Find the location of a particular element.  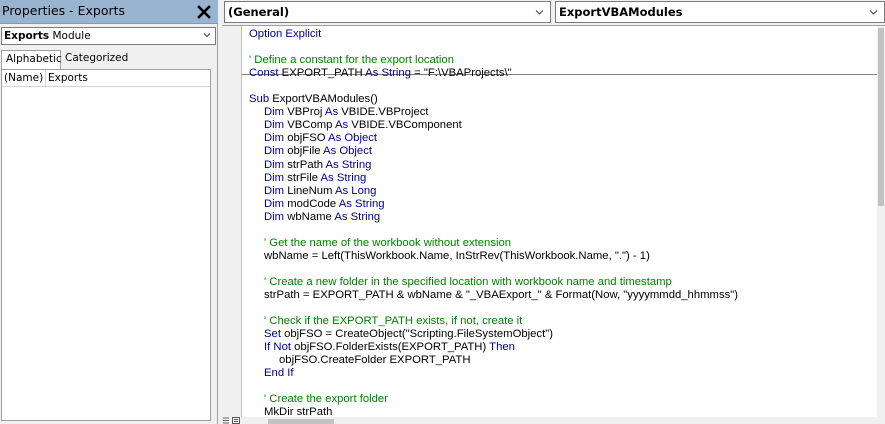

code-line: Dim VBComp As VBIDE.VBComponent is located at coordinates (363, 125).